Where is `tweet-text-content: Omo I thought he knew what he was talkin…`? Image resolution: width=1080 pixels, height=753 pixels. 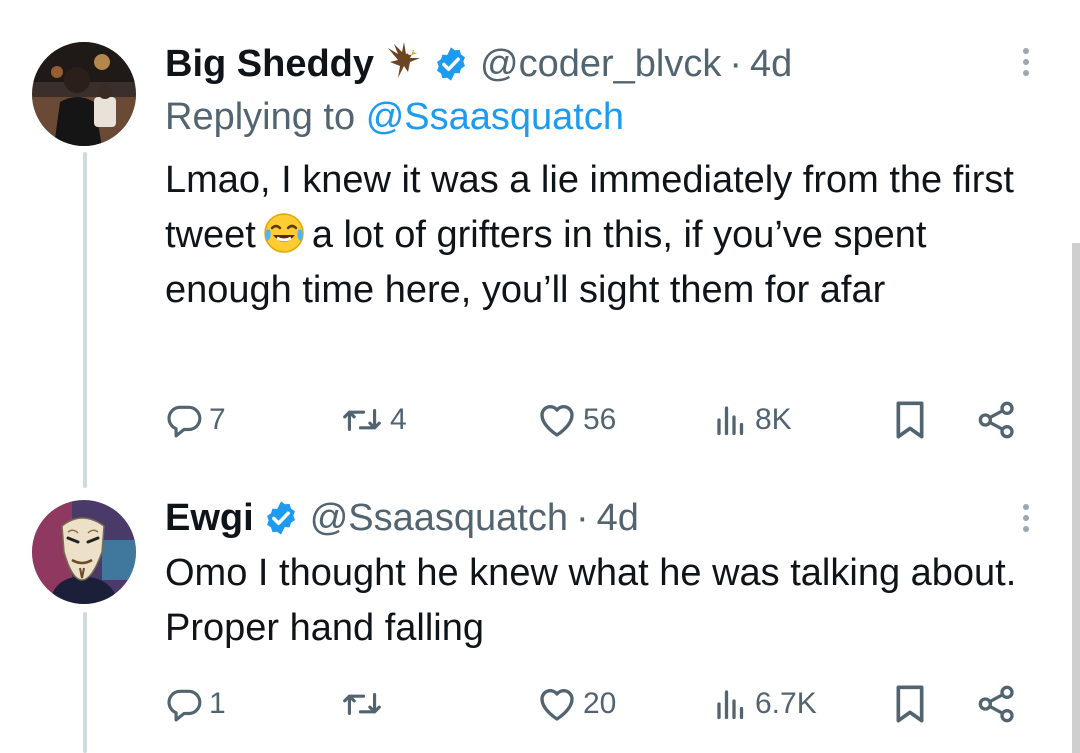 tweet-text-content: Omo I thought he knew what he was talkin… is located at coordinates (591, 600).